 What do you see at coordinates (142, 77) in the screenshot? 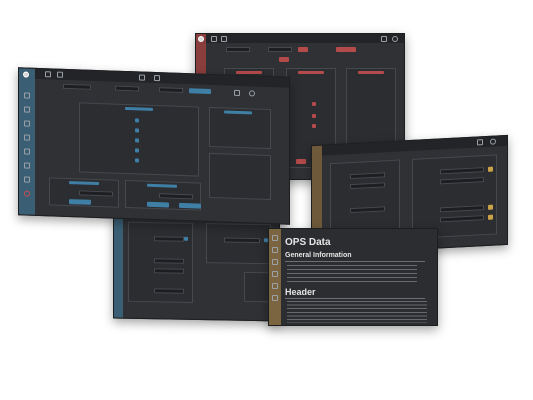
I see `export-icon` at bounding box center [142, 77].